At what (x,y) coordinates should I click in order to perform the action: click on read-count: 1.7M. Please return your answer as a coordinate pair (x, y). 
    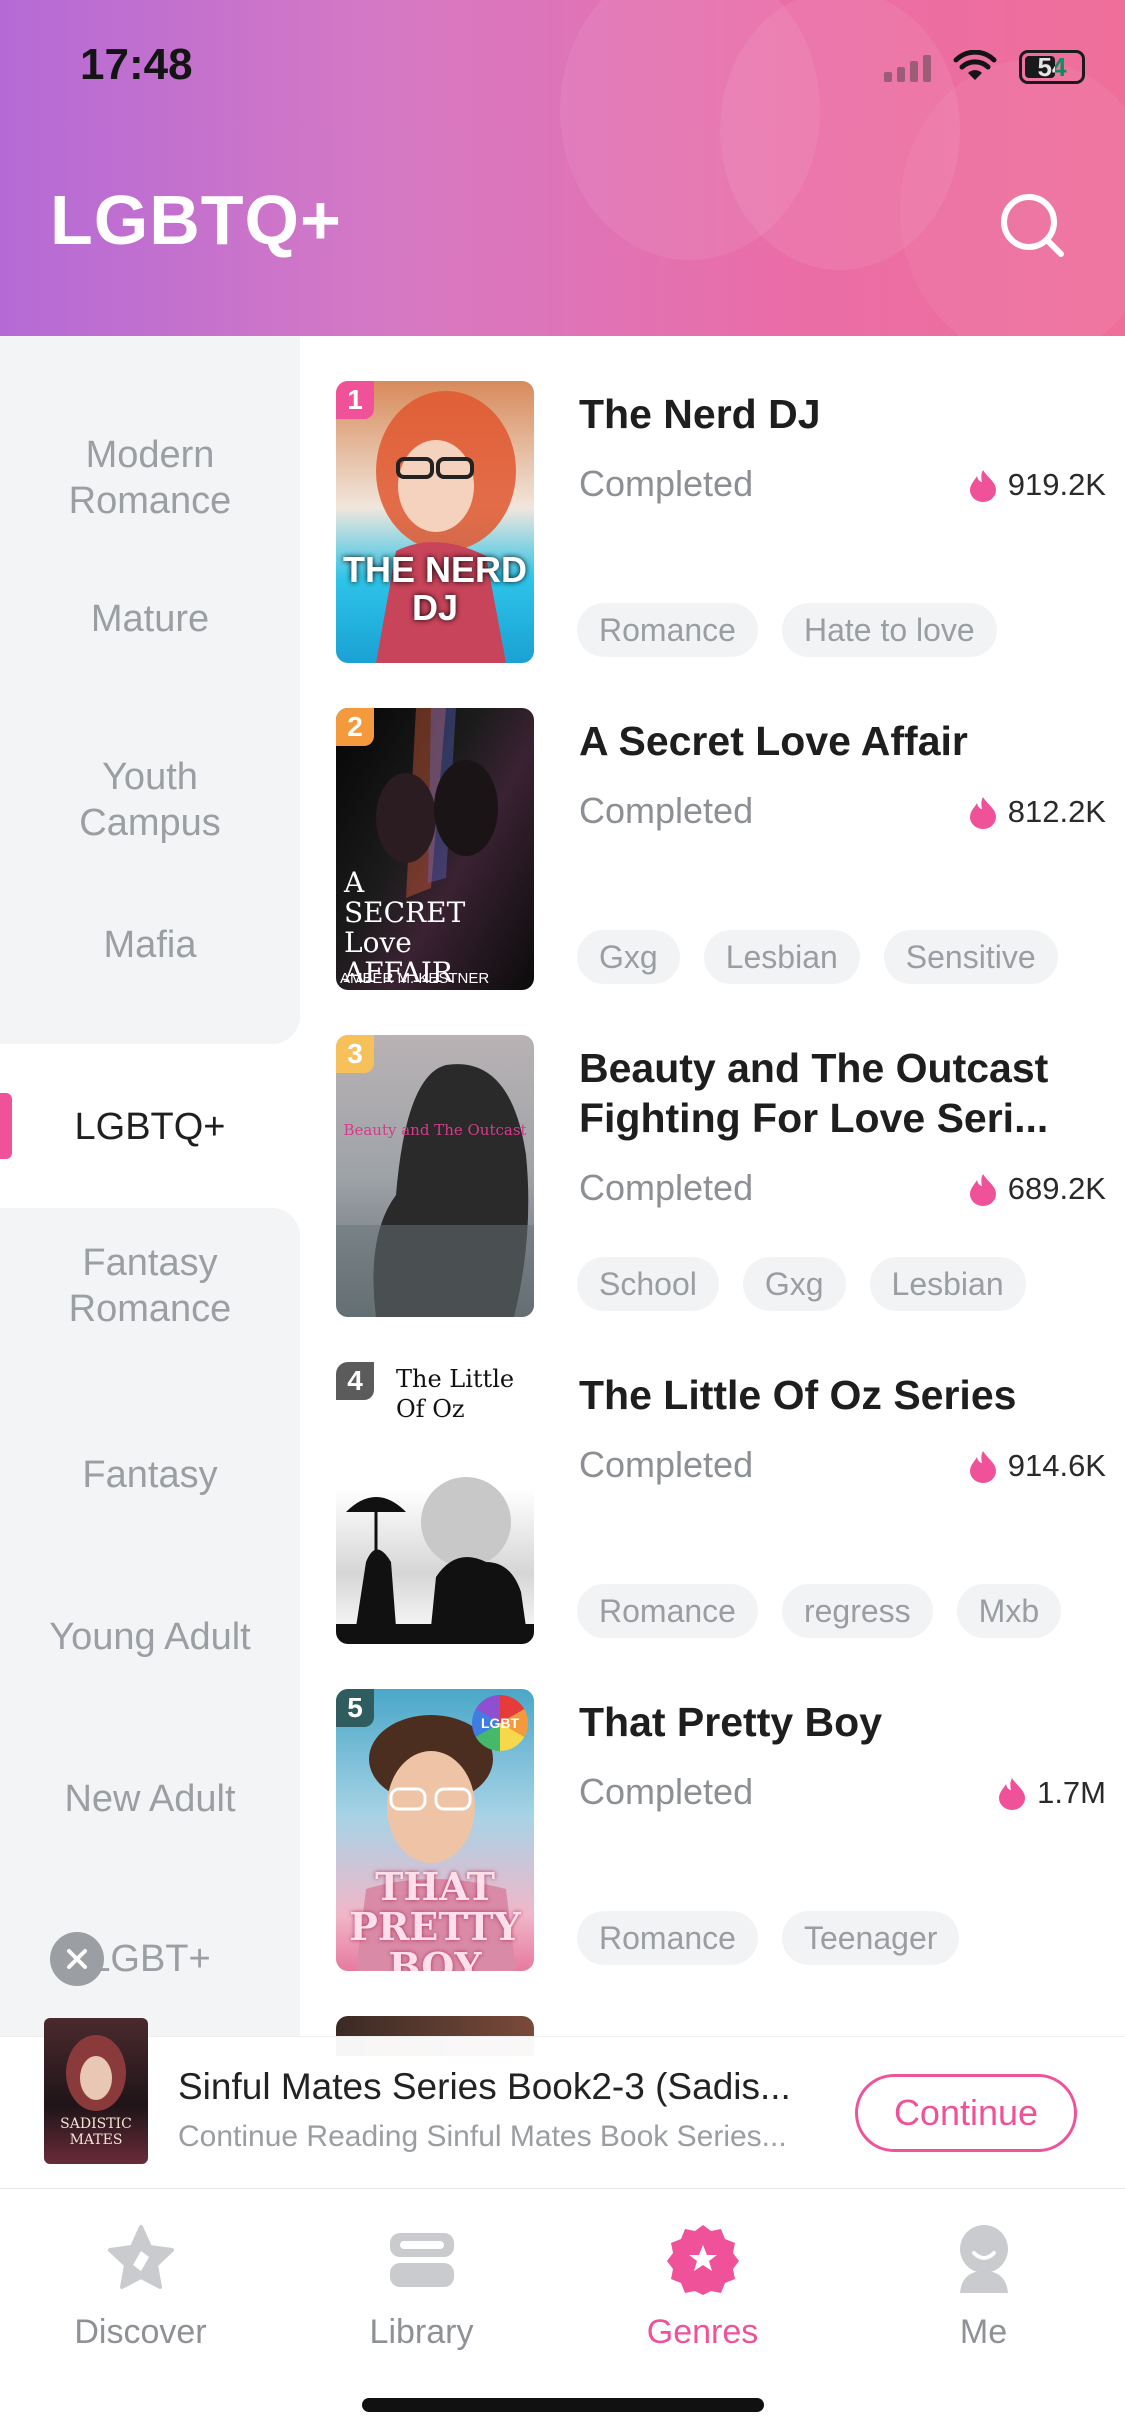
    Looking at the image, I should click on (1051, 1793).